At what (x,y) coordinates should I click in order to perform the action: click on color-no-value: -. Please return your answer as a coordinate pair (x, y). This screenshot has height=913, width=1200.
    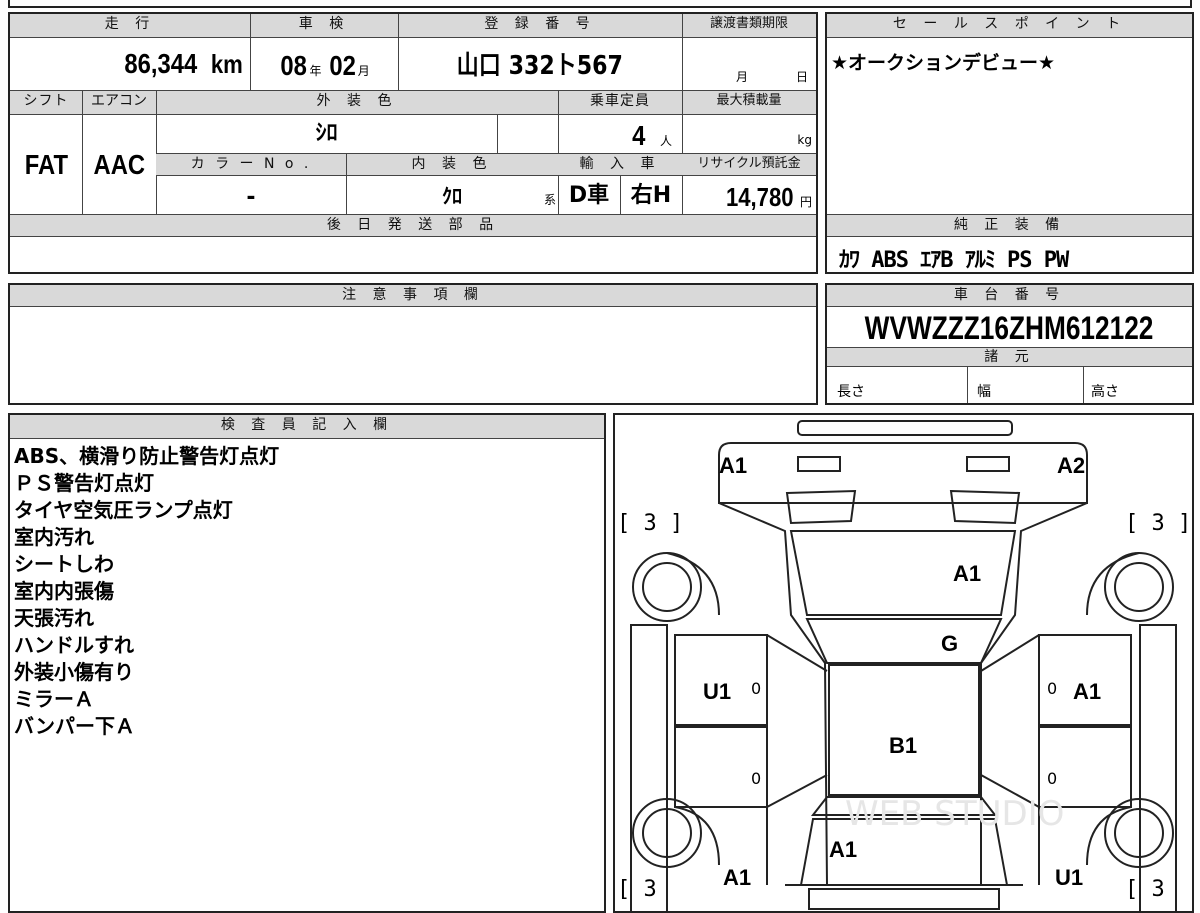
    Looking at the image, I should click on (251, 197).